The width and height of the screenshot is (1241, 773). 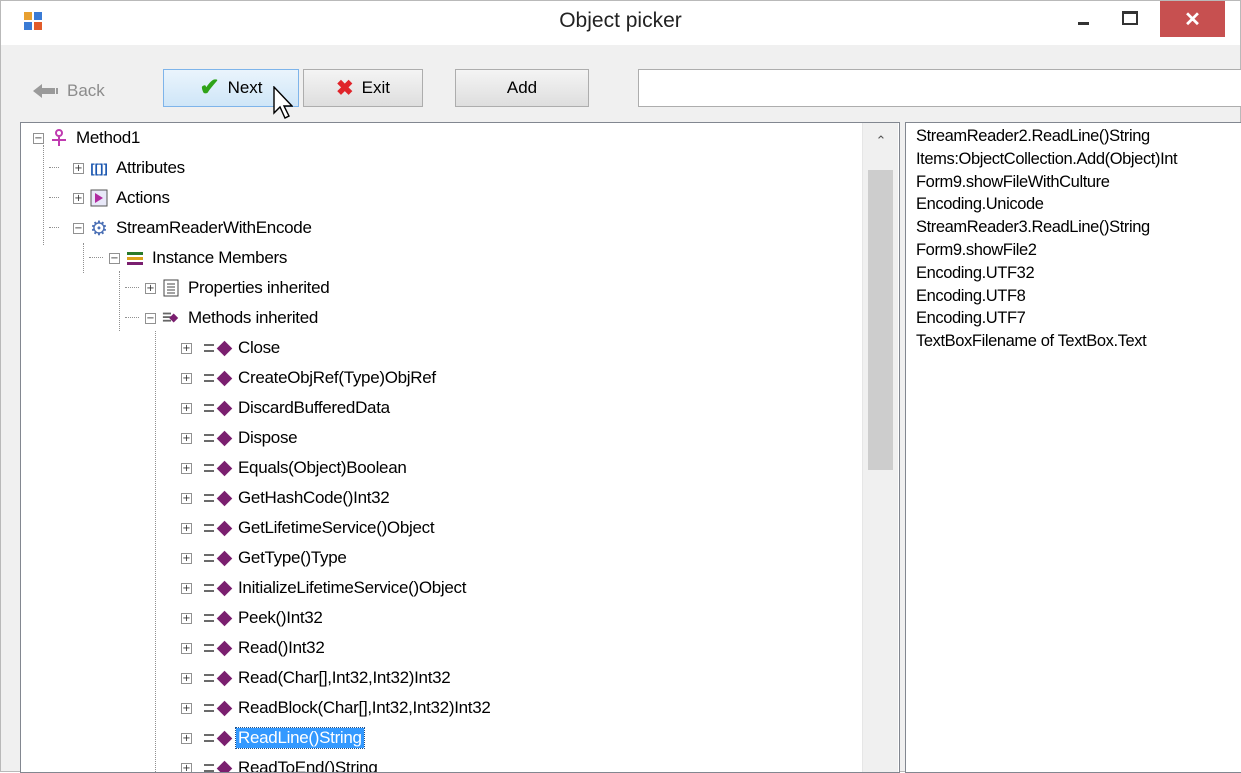 I want to click on minimize-button, so click(x=1083, y=18).